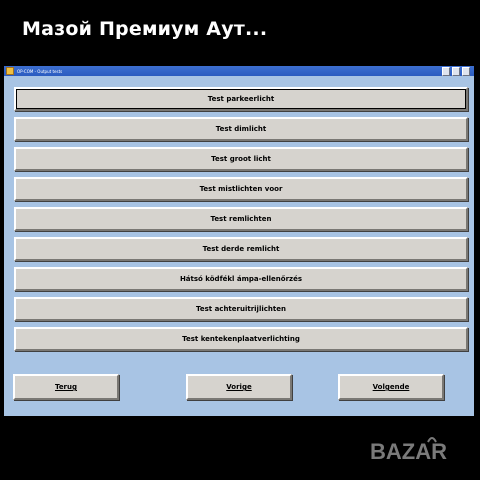  Describe the element at coordinates (446, 71) in the screenshot. I see `minimize-icon` at that location.